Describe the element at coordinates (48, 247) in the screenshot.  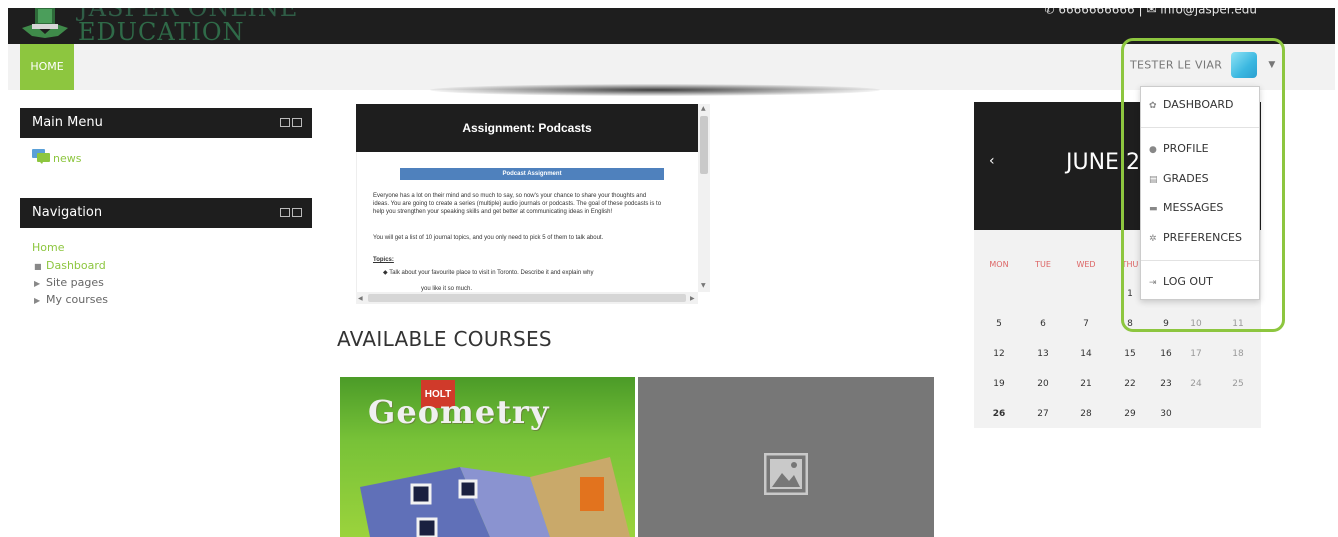
I see `nav-home-link: Home` at that location.